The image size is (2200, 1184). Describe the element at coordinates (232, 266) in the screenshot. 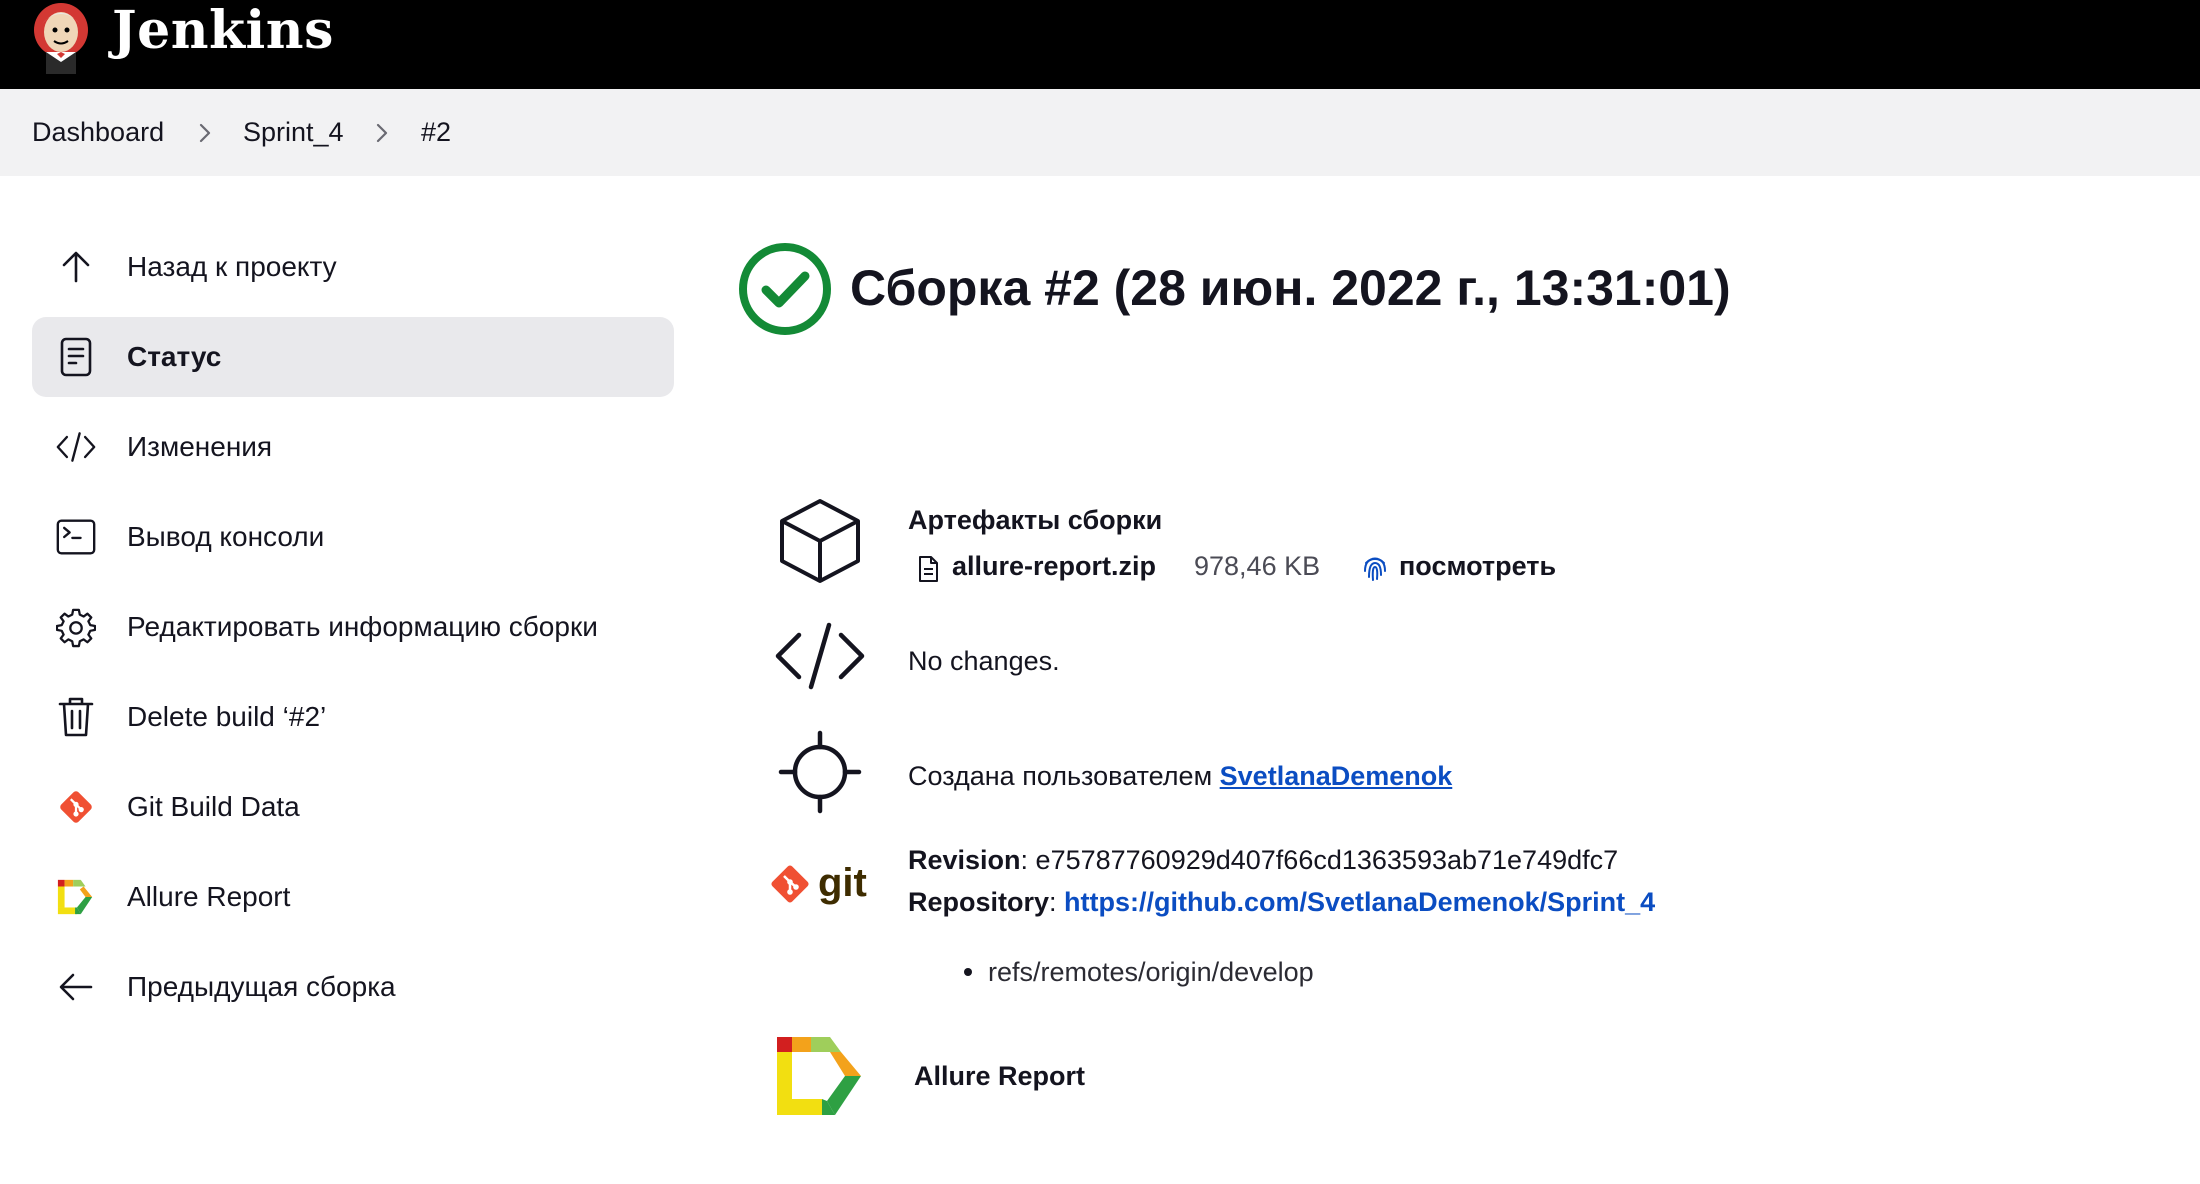

I see `sidebar-item-label: Назад к проекту` at that location.